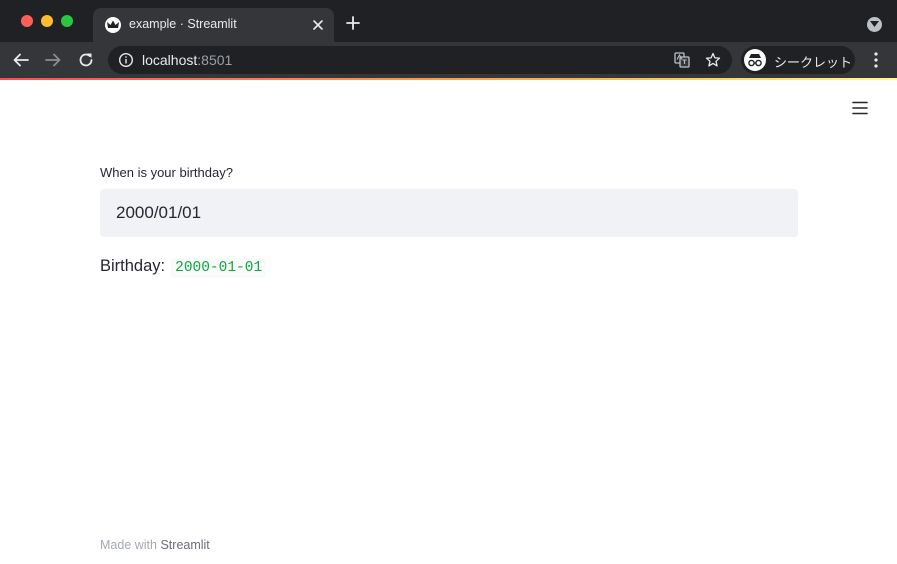 The image size is (897, 564). I want to click on birthday-output-label: Birthday:, so click(133, 266).